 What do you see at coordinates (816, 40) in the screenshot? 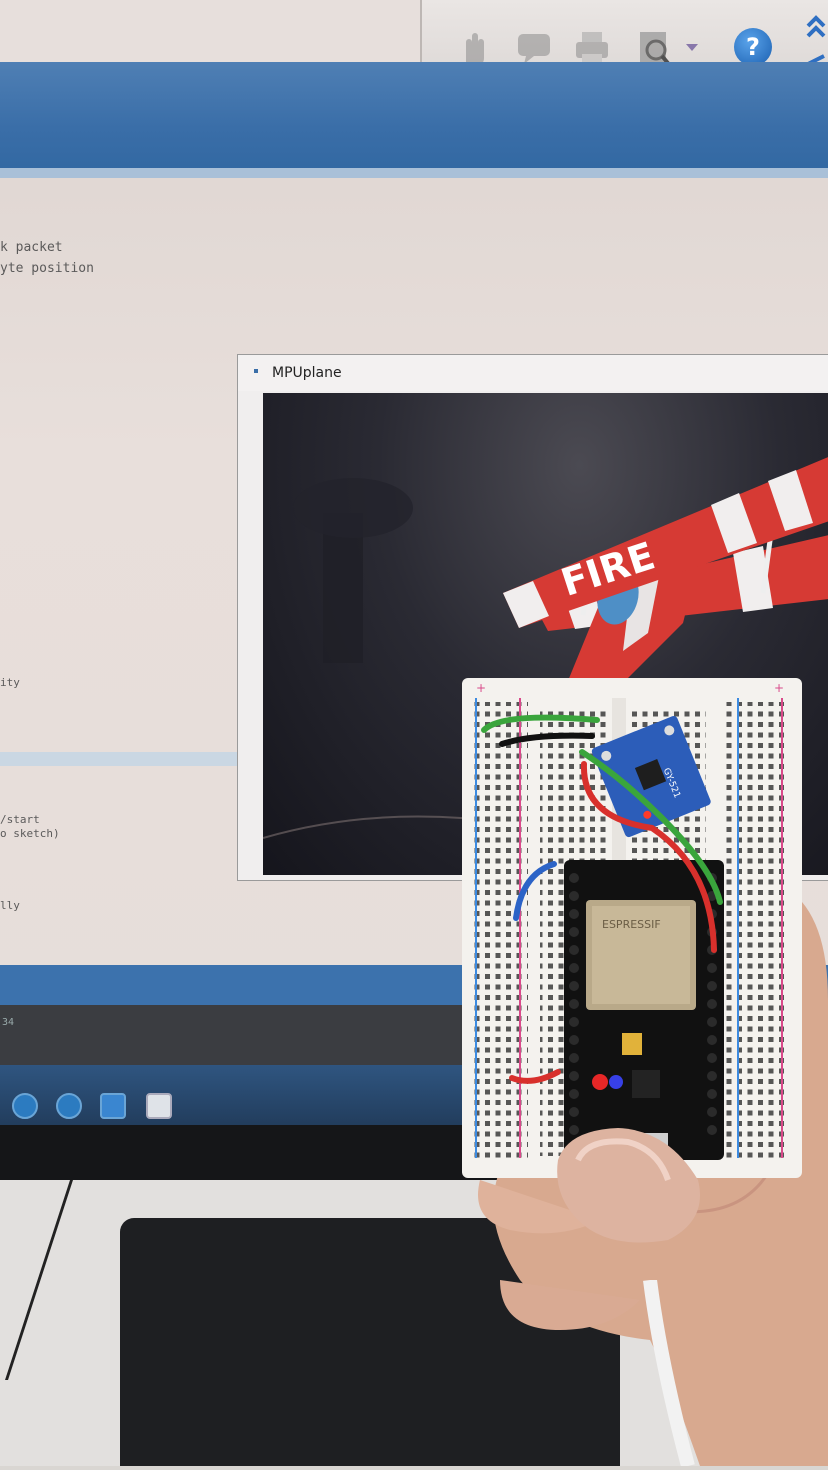
I see `collapse-icon` at bounding box center [816, 40].